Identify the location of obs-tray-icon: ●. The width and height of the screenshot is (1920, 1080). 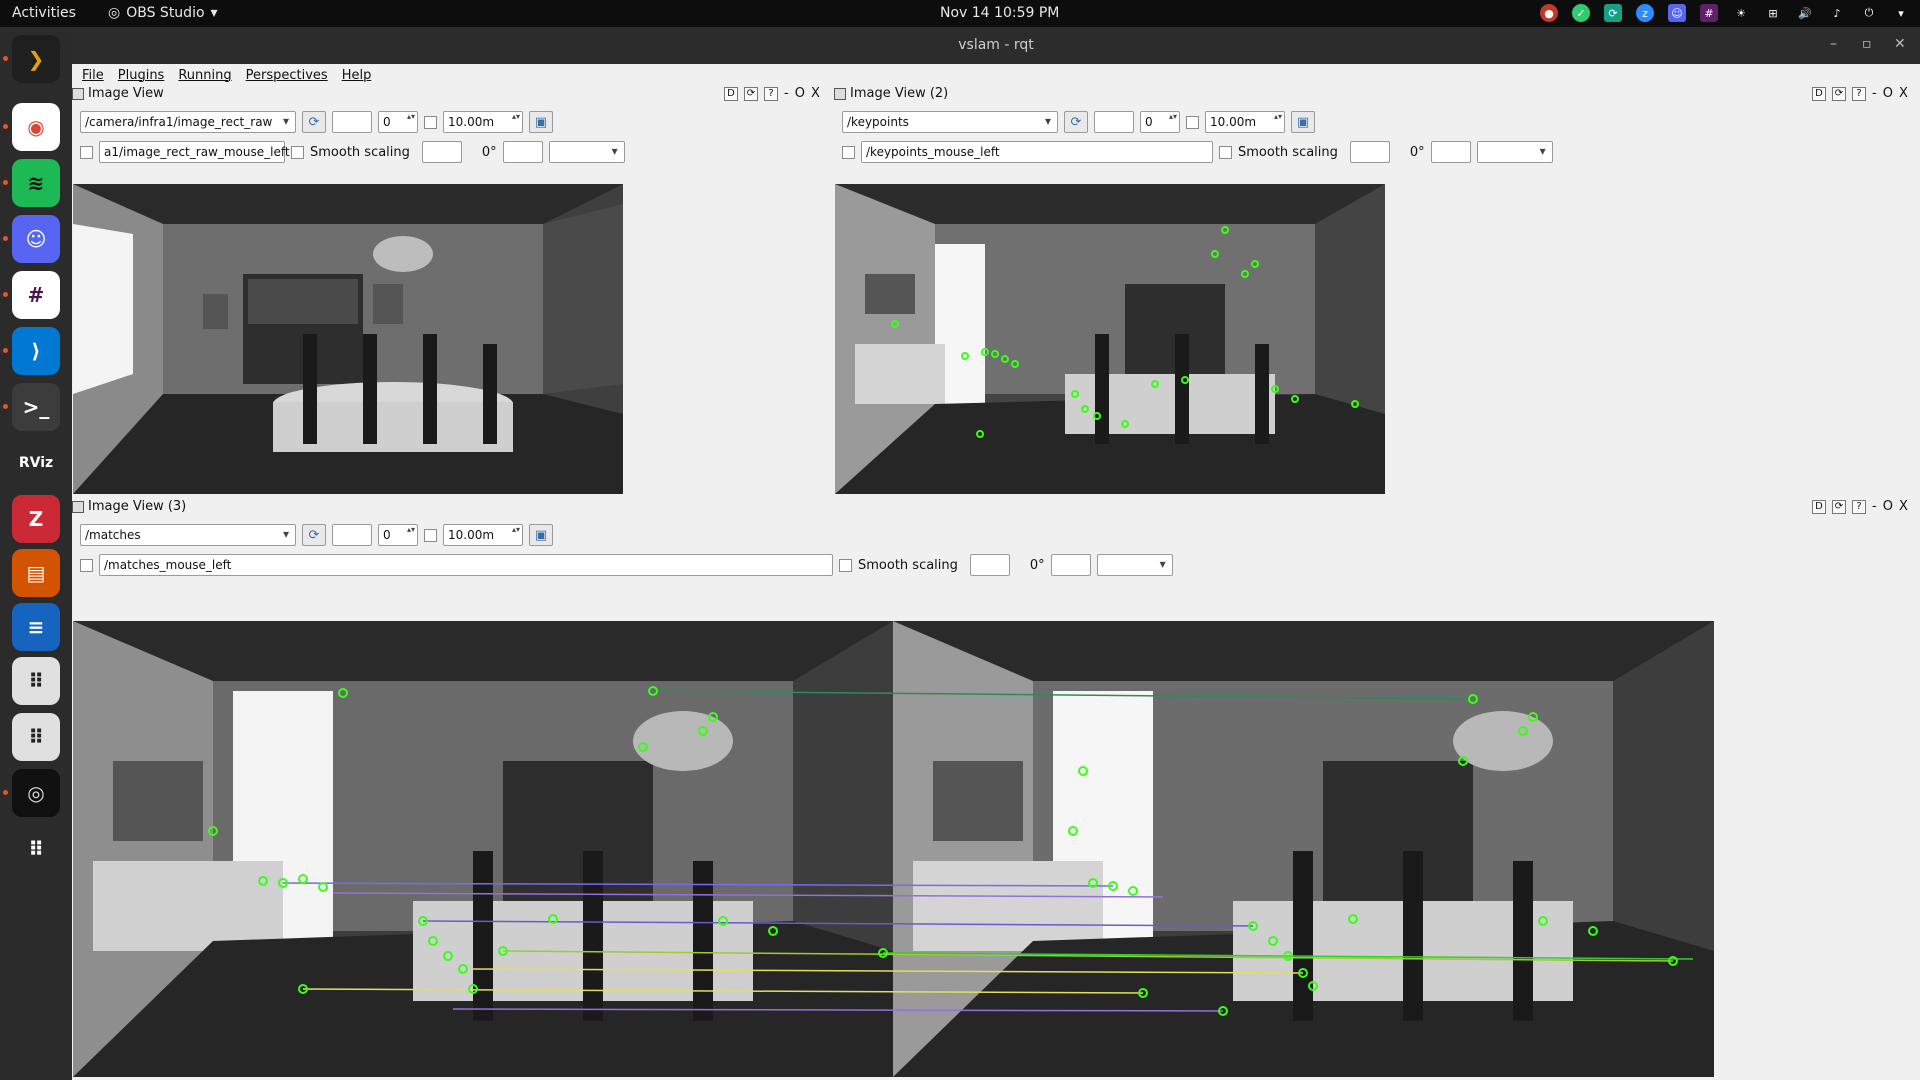
(1549, 13).